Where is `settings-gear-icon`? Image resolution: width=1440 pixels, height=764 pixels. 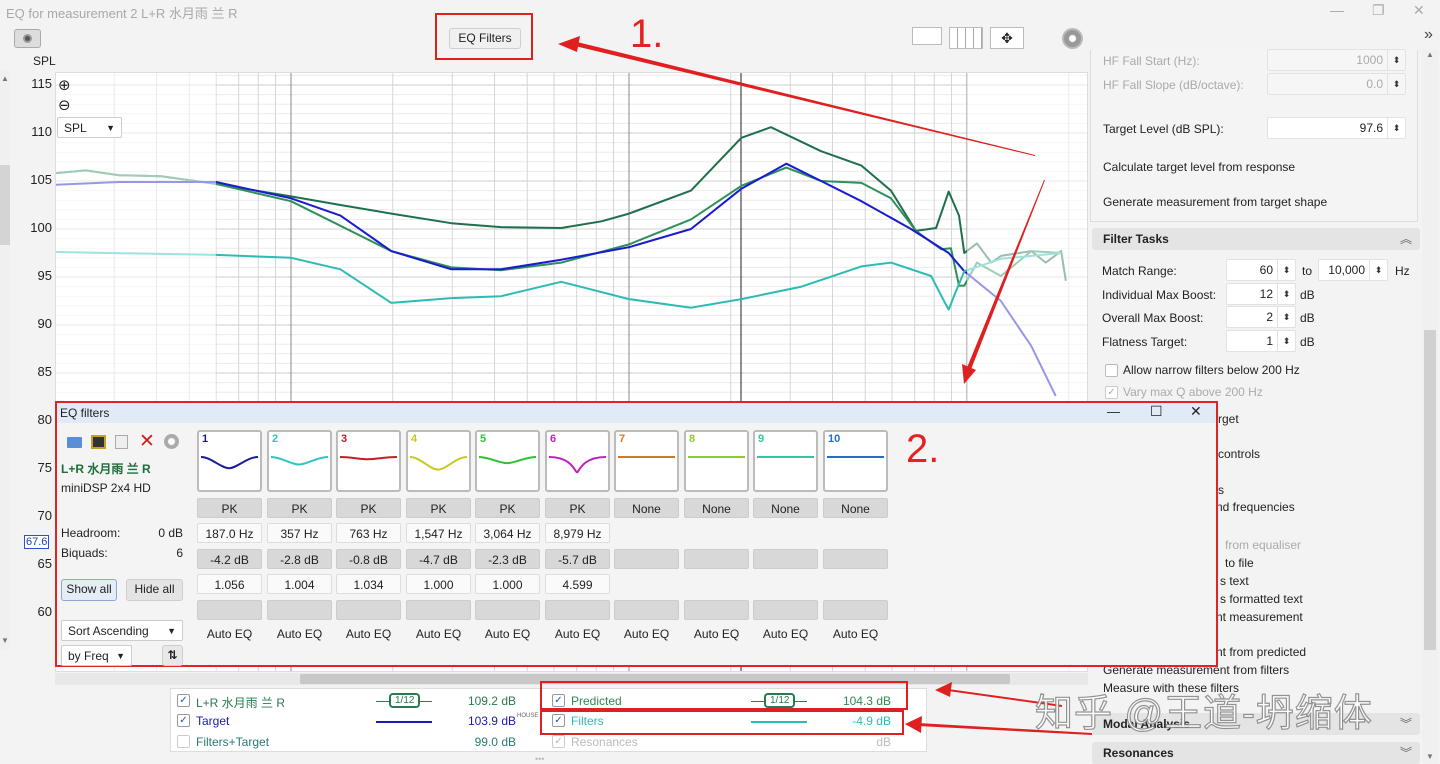
settings-gear-icon is located at coordinates (171, 441).